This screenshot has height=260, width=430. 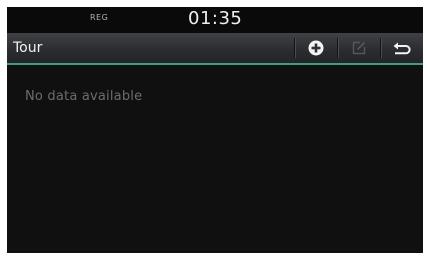 I want to click on clock: 01:35, so click(x=215, y=18).